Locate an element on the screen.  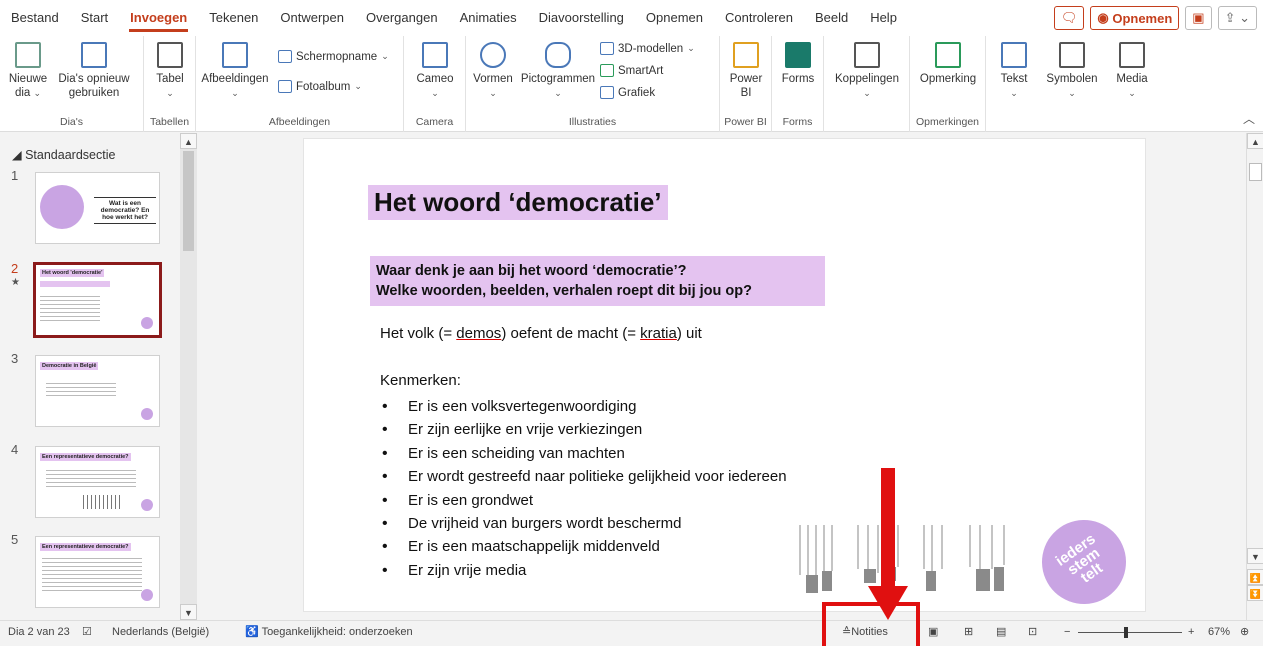
share-button: ⇪ ⌄ is located at coordinates (1237, 18).